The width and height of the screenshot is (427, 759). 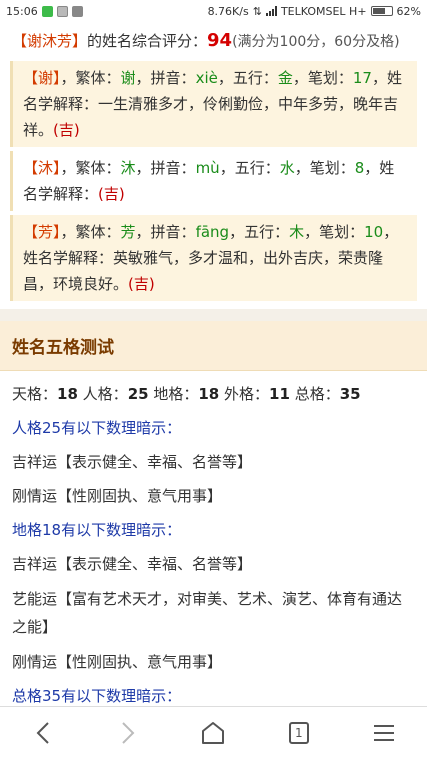 I want to click on char-card-mu: 【沐】，繁体：沐，拼音：mù，五行：水，笔划：8，姓名学解释：(吉), so click(x=213, y=181).